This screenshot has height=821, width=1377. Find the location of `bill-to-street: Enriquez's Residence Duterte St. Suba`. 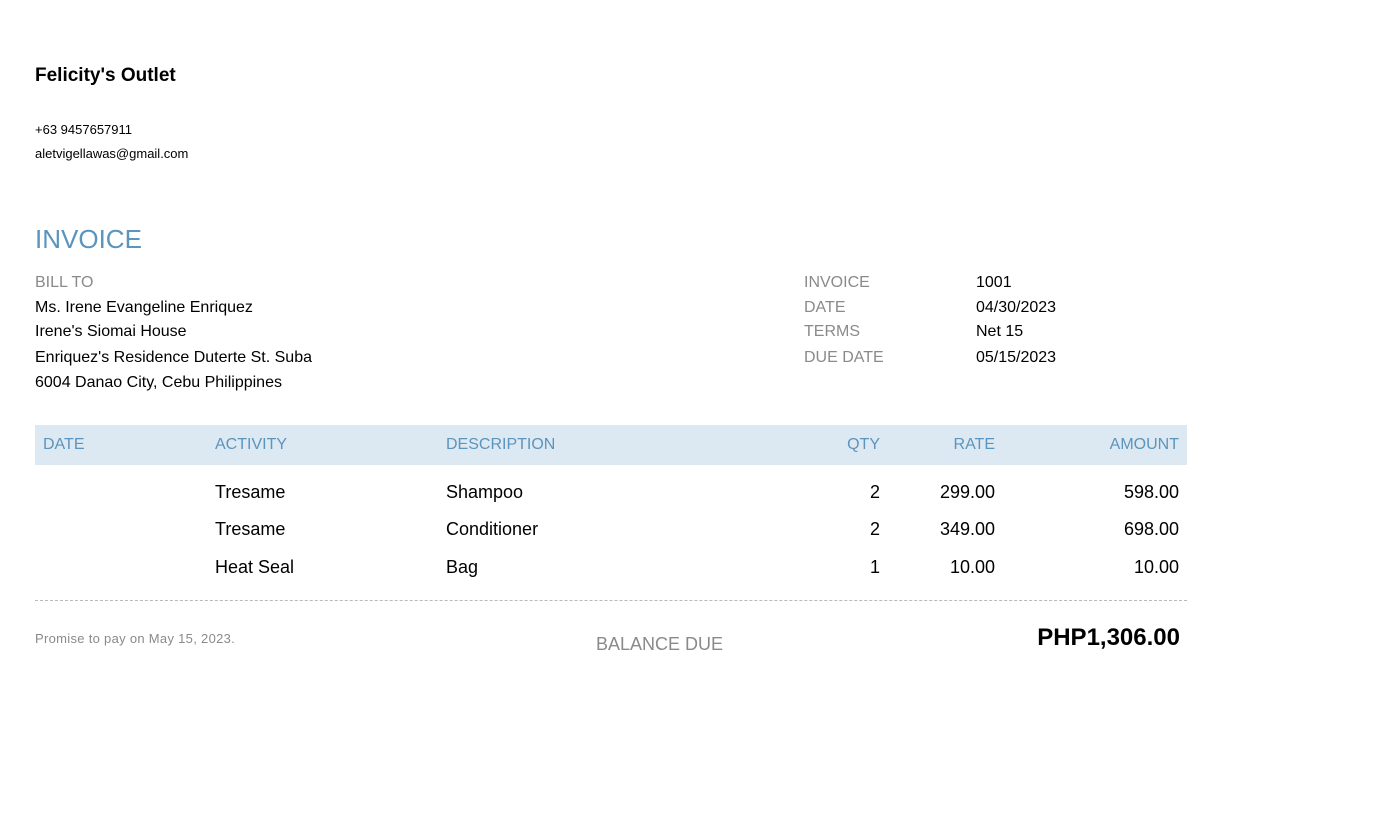

bill-to-street: Enriquez's Residence Duterte St. Suba is located at coordinates (173, 357).